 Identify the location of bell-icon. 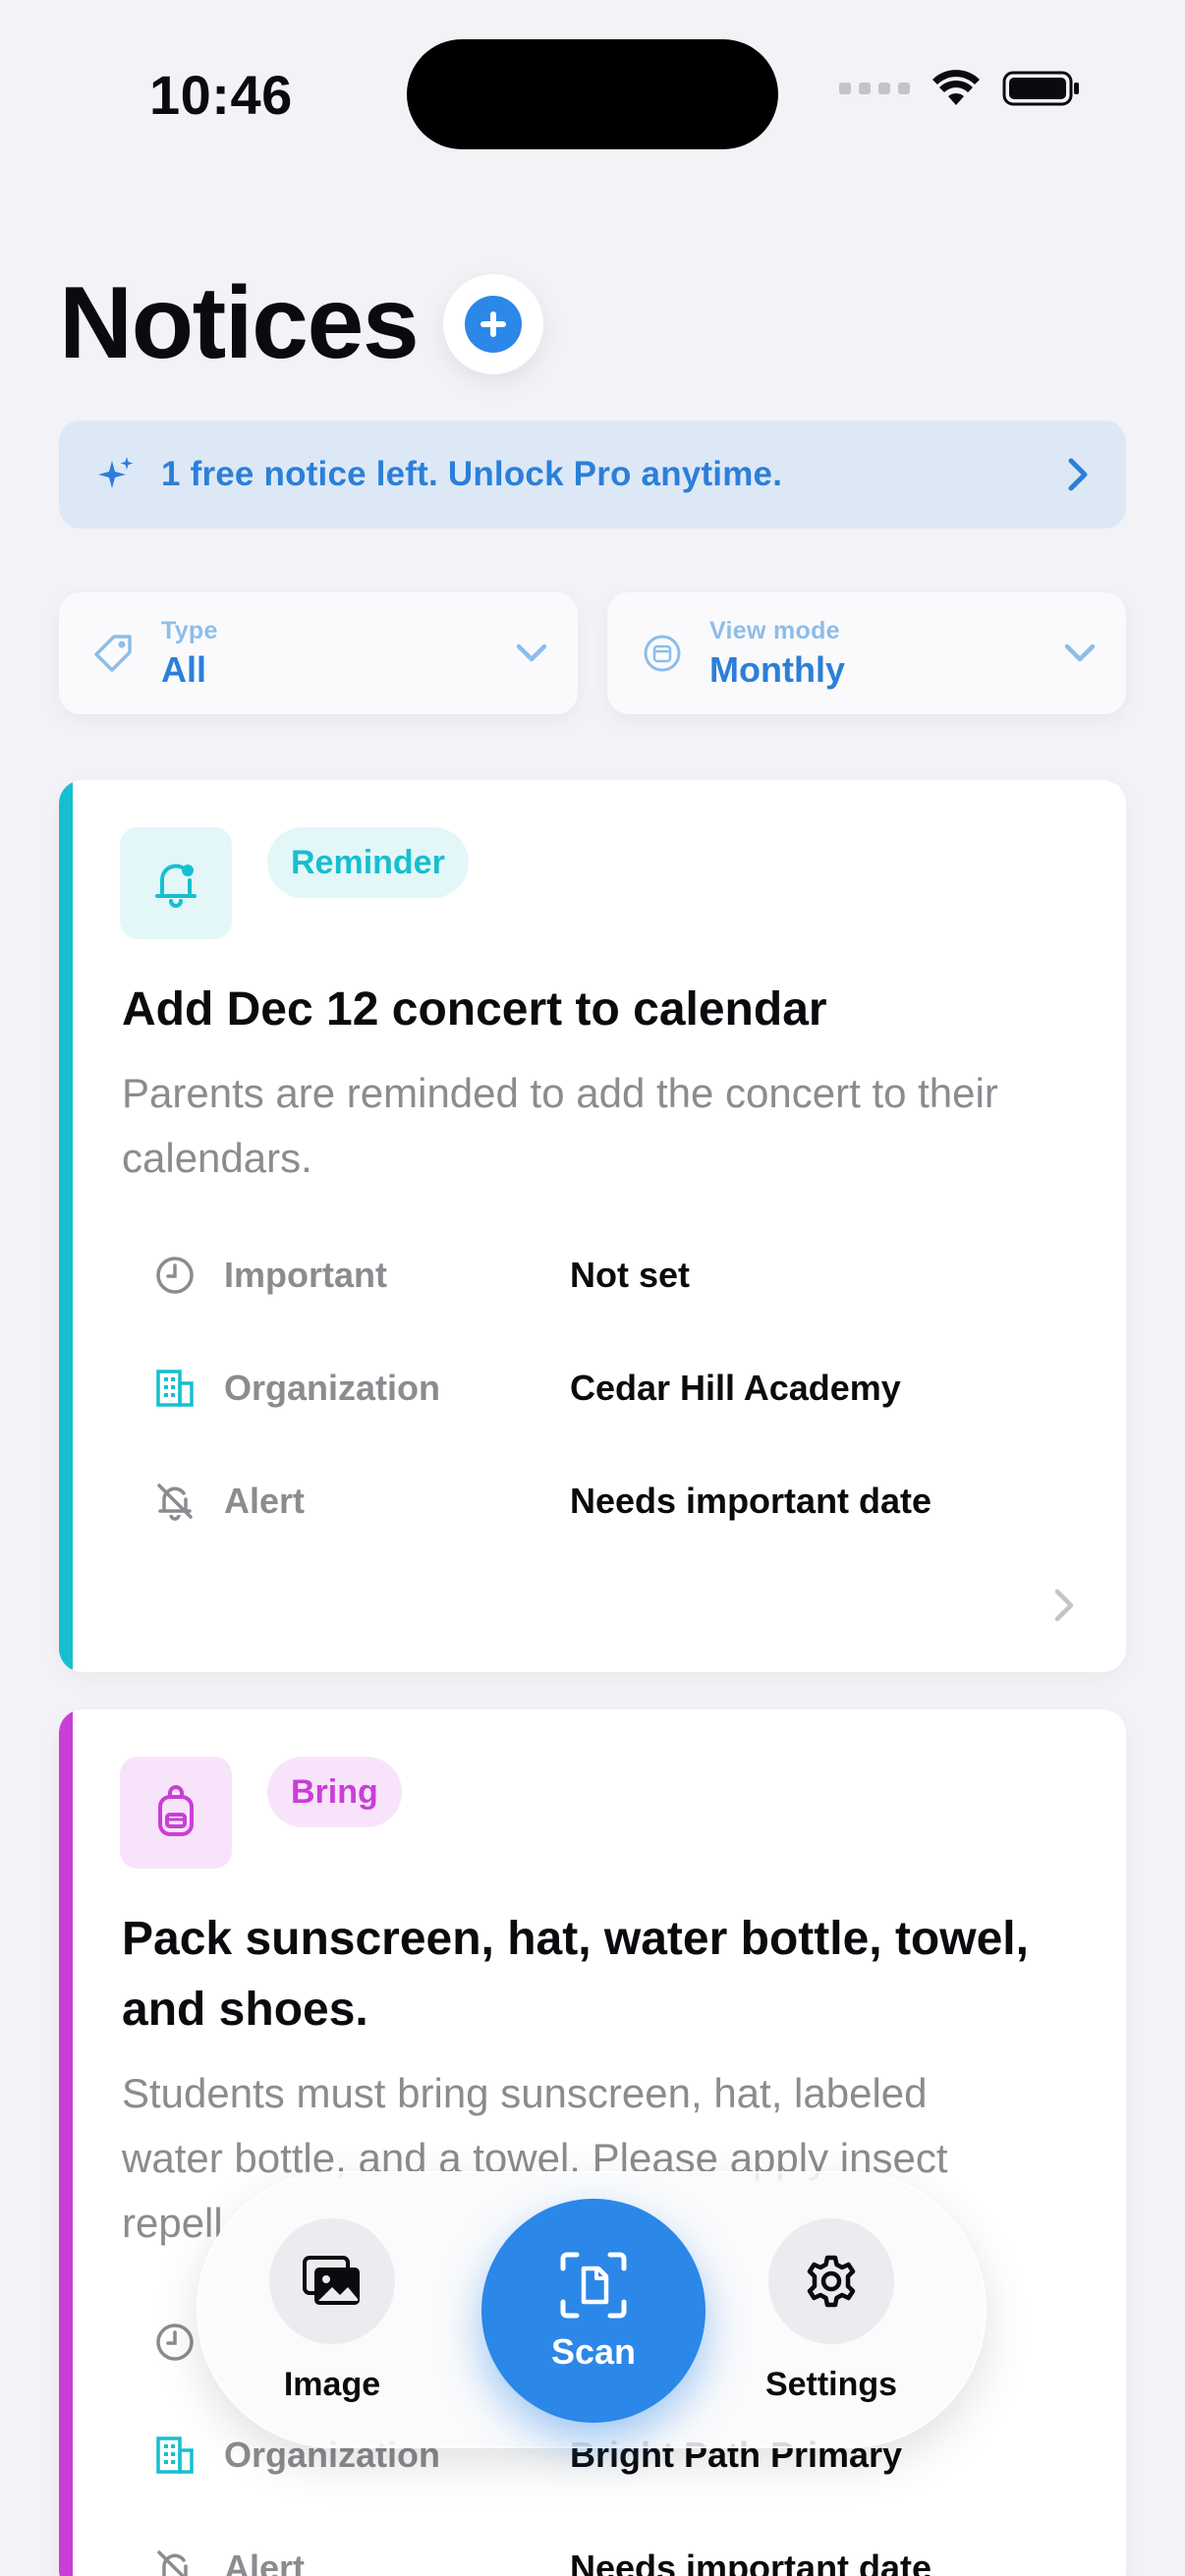
(176, 883).